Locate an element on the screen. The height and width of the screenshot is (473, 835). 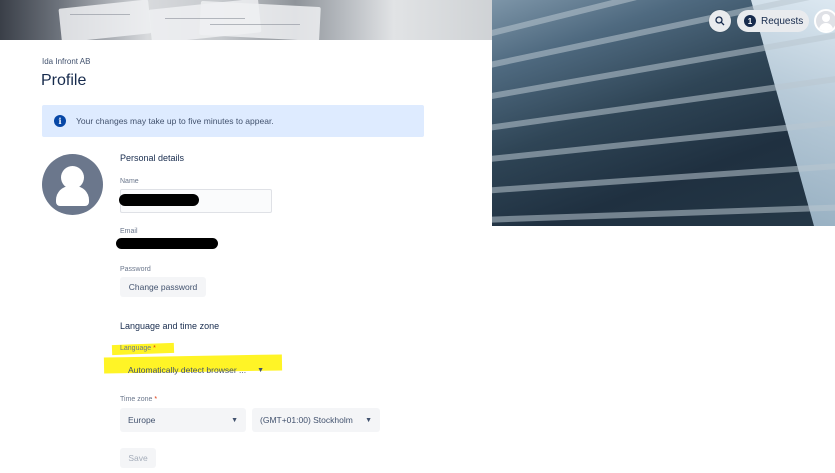
language-timezone-heading: Language and time zone is located at coordinates (170, 326).